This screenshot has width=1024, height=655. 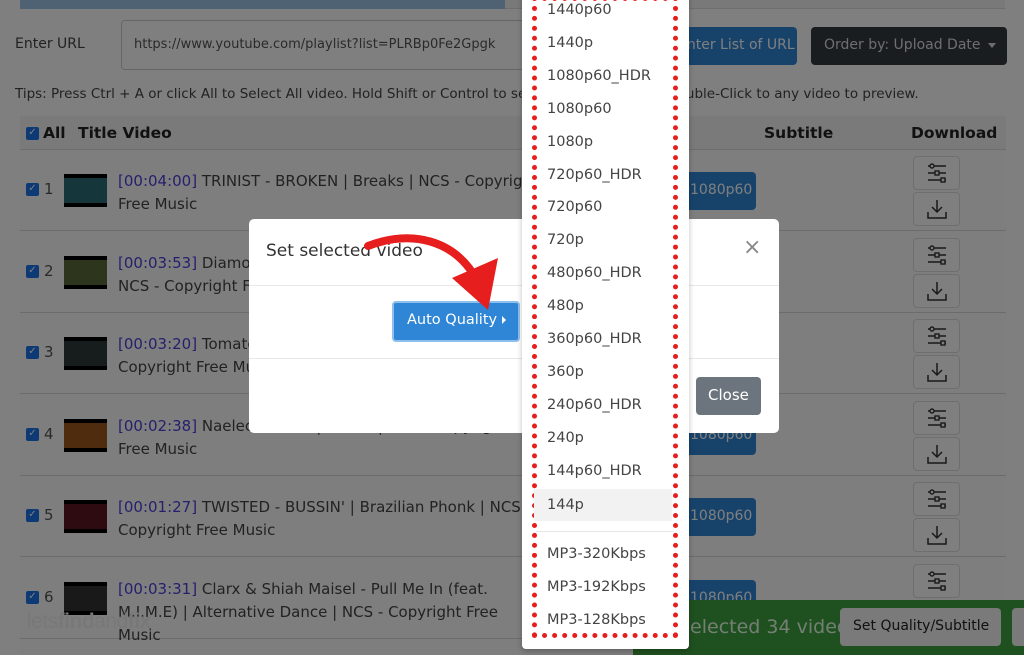 What do you see at coordinates (570, 142) in the screenshot?
I see `quality-option: 1080p` at bounding box center [570, 142].